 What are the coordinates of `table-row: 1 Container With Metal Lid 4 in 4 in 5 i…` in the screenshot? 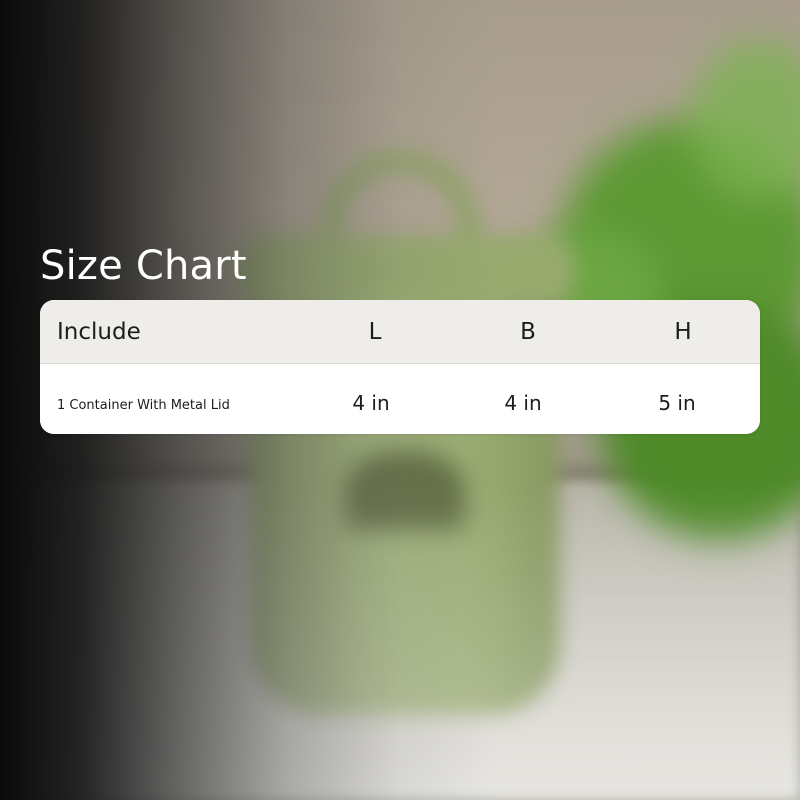 It's located at (400, 399).